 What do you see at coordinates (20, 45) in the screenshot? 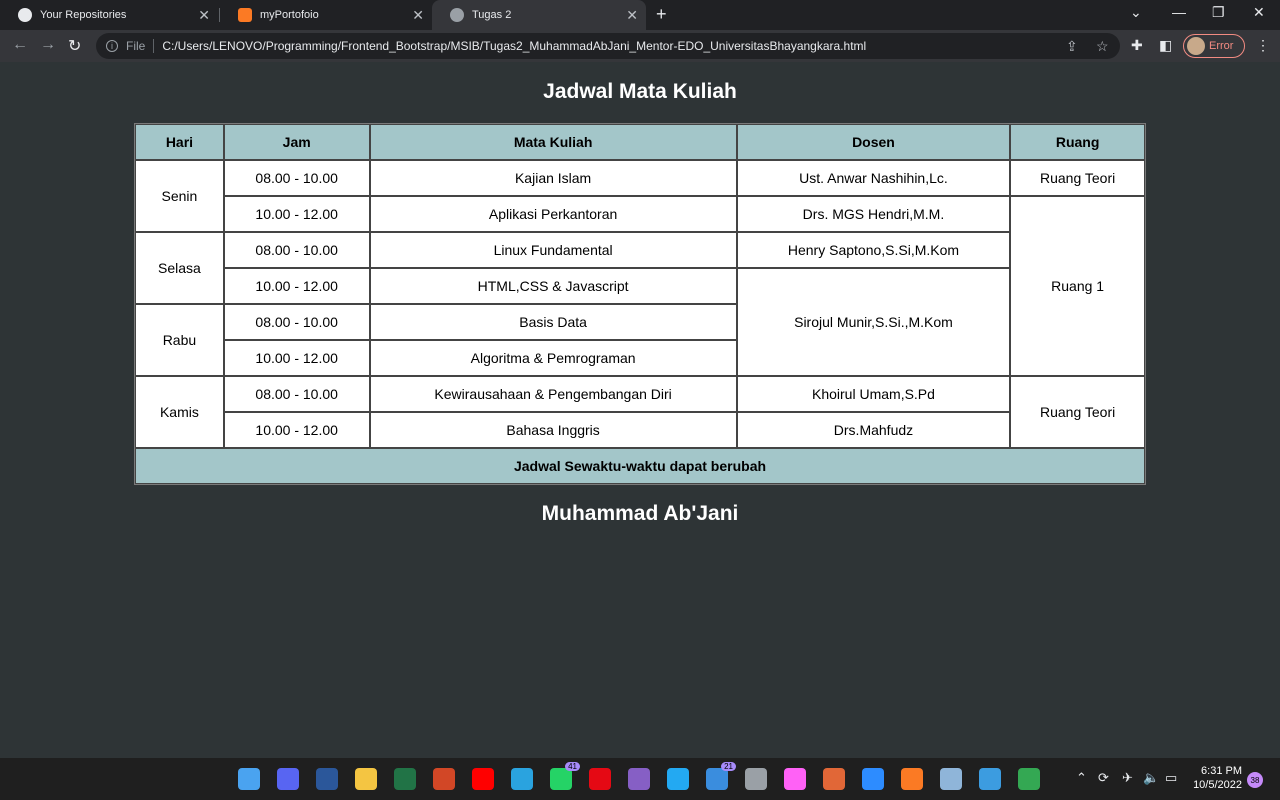
I see `back-icon: ←` at bounding box center [20, 45].